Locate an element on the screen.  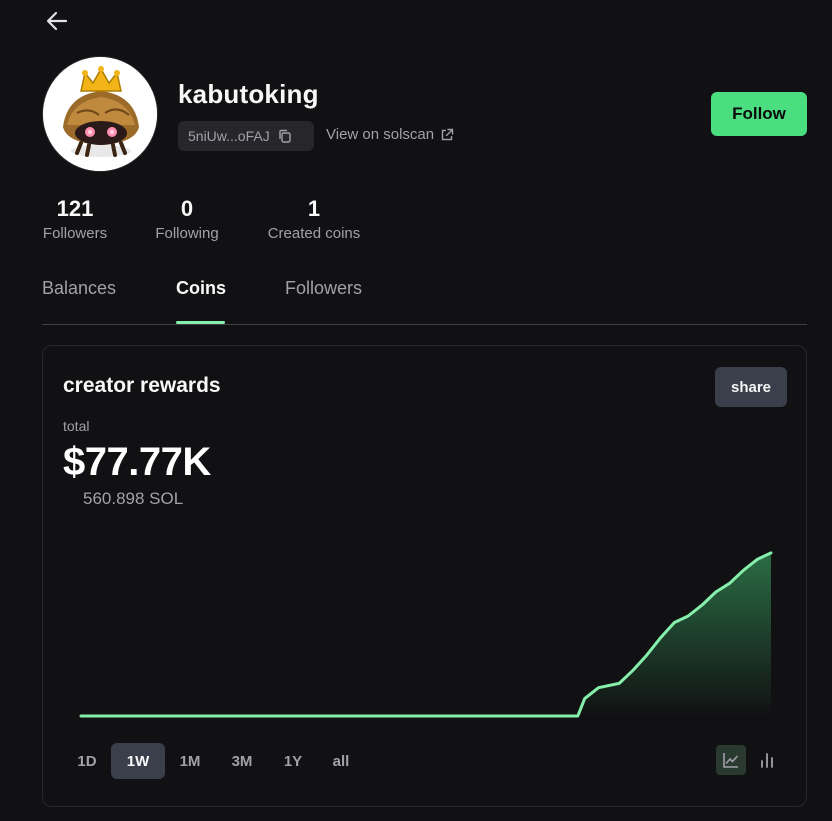
range-1y: 1Y is located at coordinates (293, 761).